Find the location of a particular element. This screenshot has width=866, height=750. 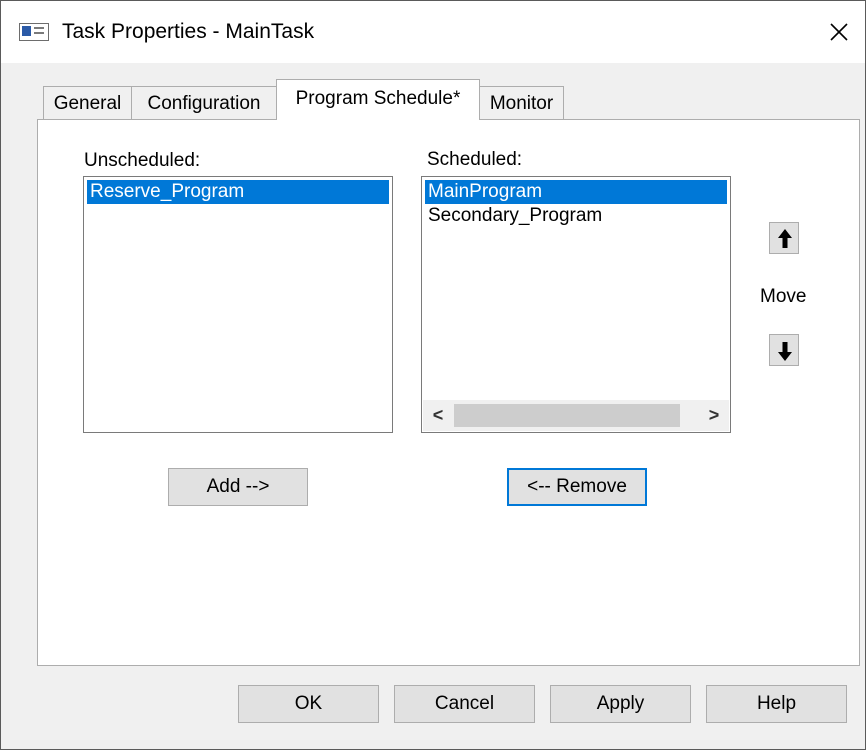

scrollbar-thumb is located at coordinates (567, 415).